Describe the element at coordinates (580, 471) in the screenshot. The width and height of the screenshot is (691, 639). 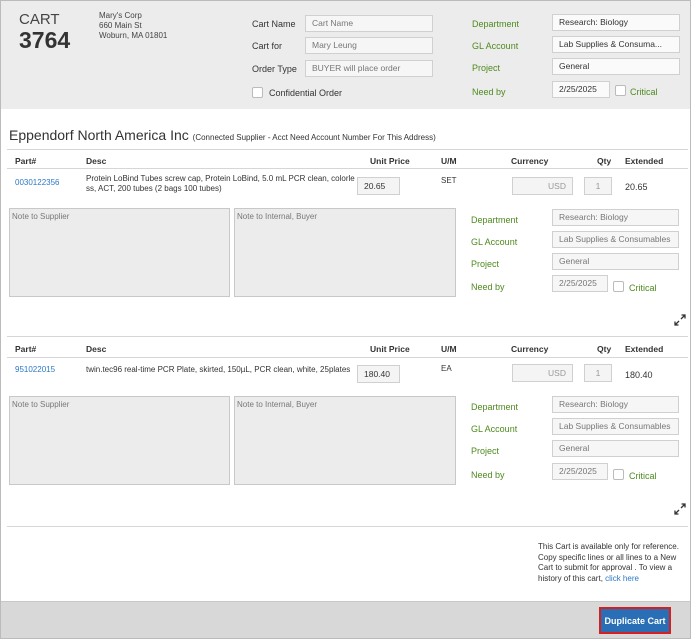
I see `line-2-need-by-field: 2/25/2025` at that location.